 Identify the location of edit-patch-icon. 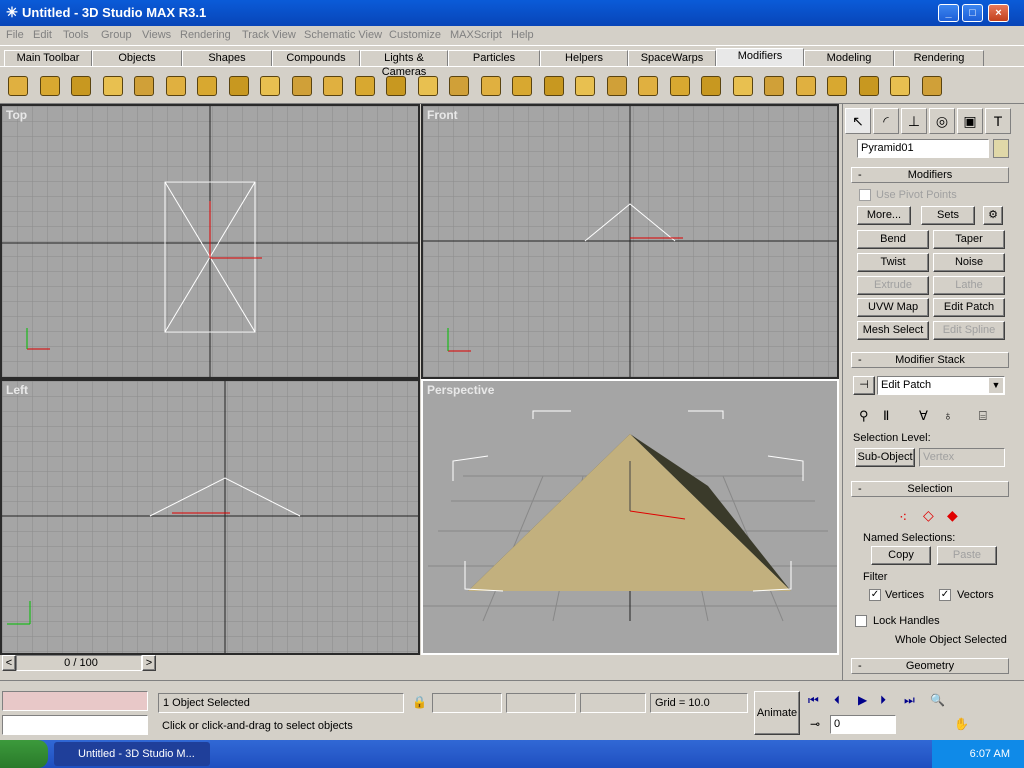
(428, 86).